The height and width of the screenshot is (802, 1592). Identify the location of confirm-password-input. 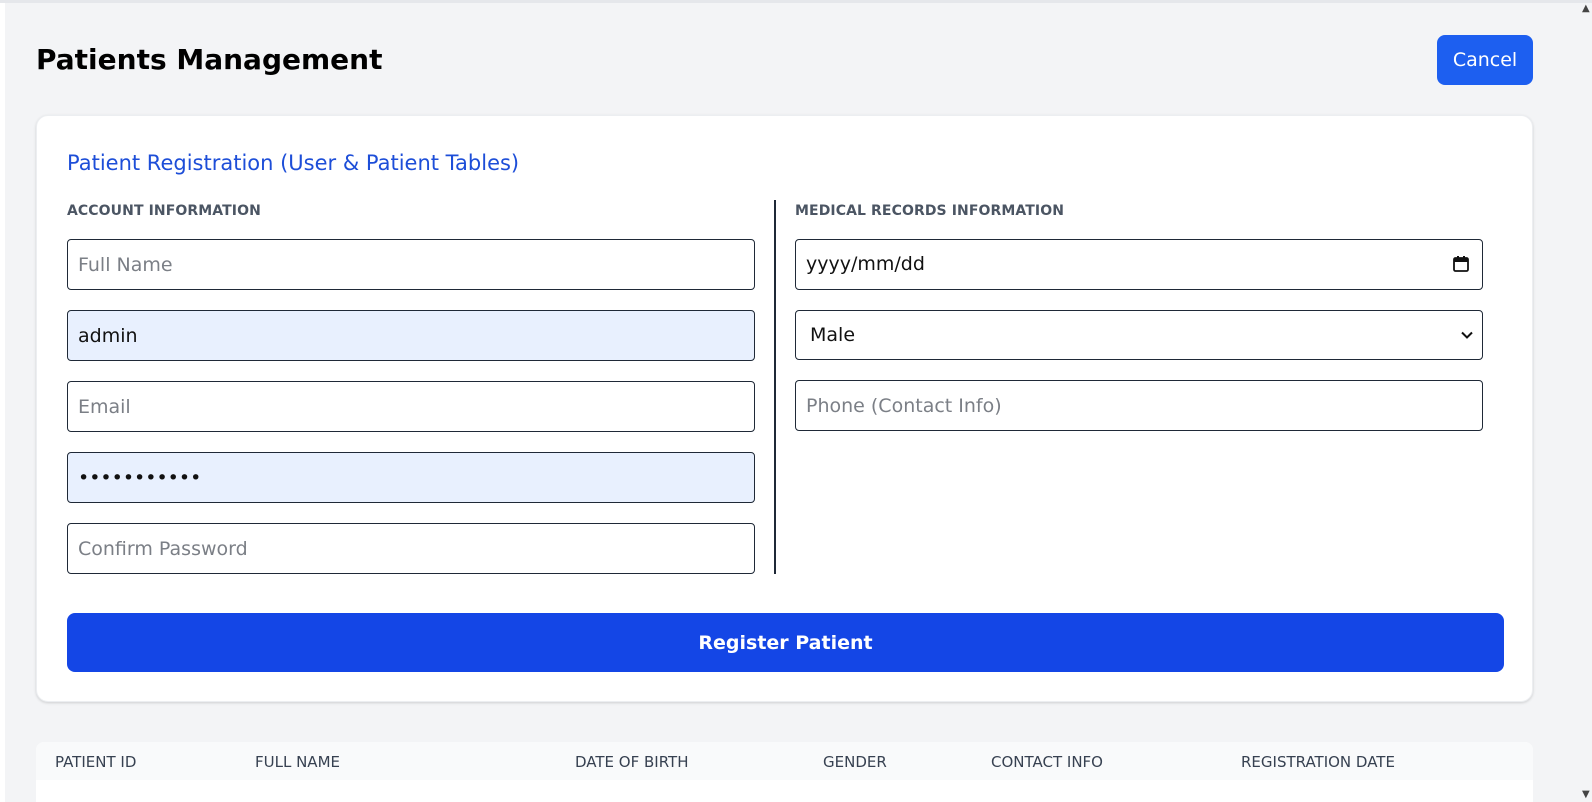
(411, 548).